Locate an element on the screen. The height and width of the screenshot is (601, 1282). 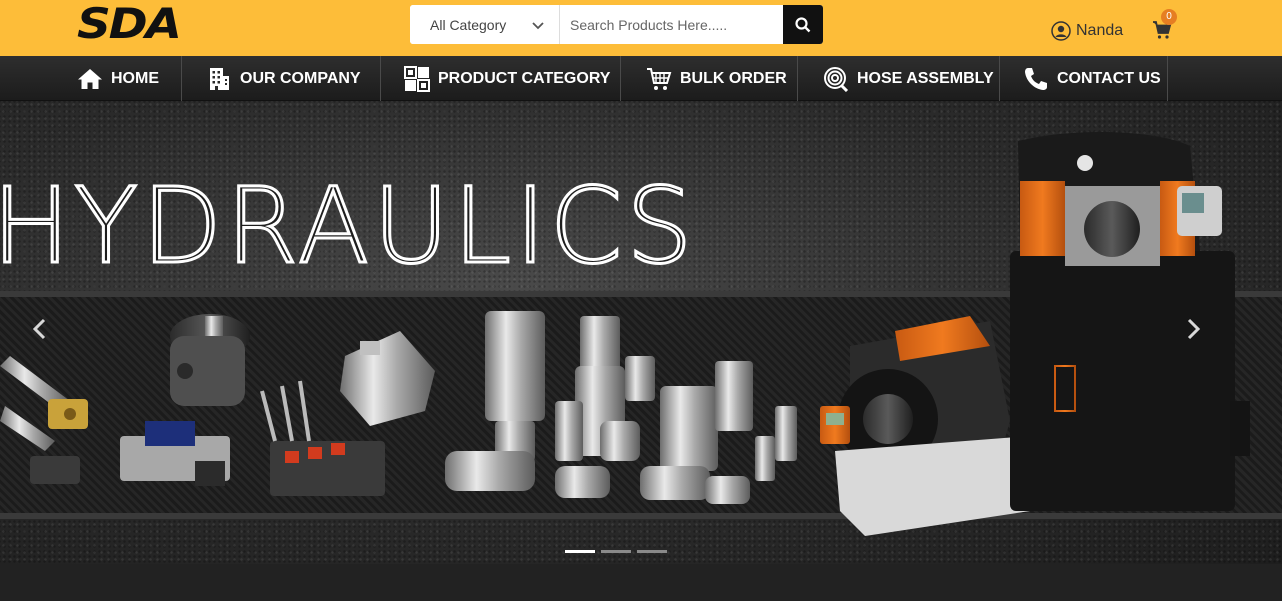
search-bar: All Category is located at coordinates (616, 24).